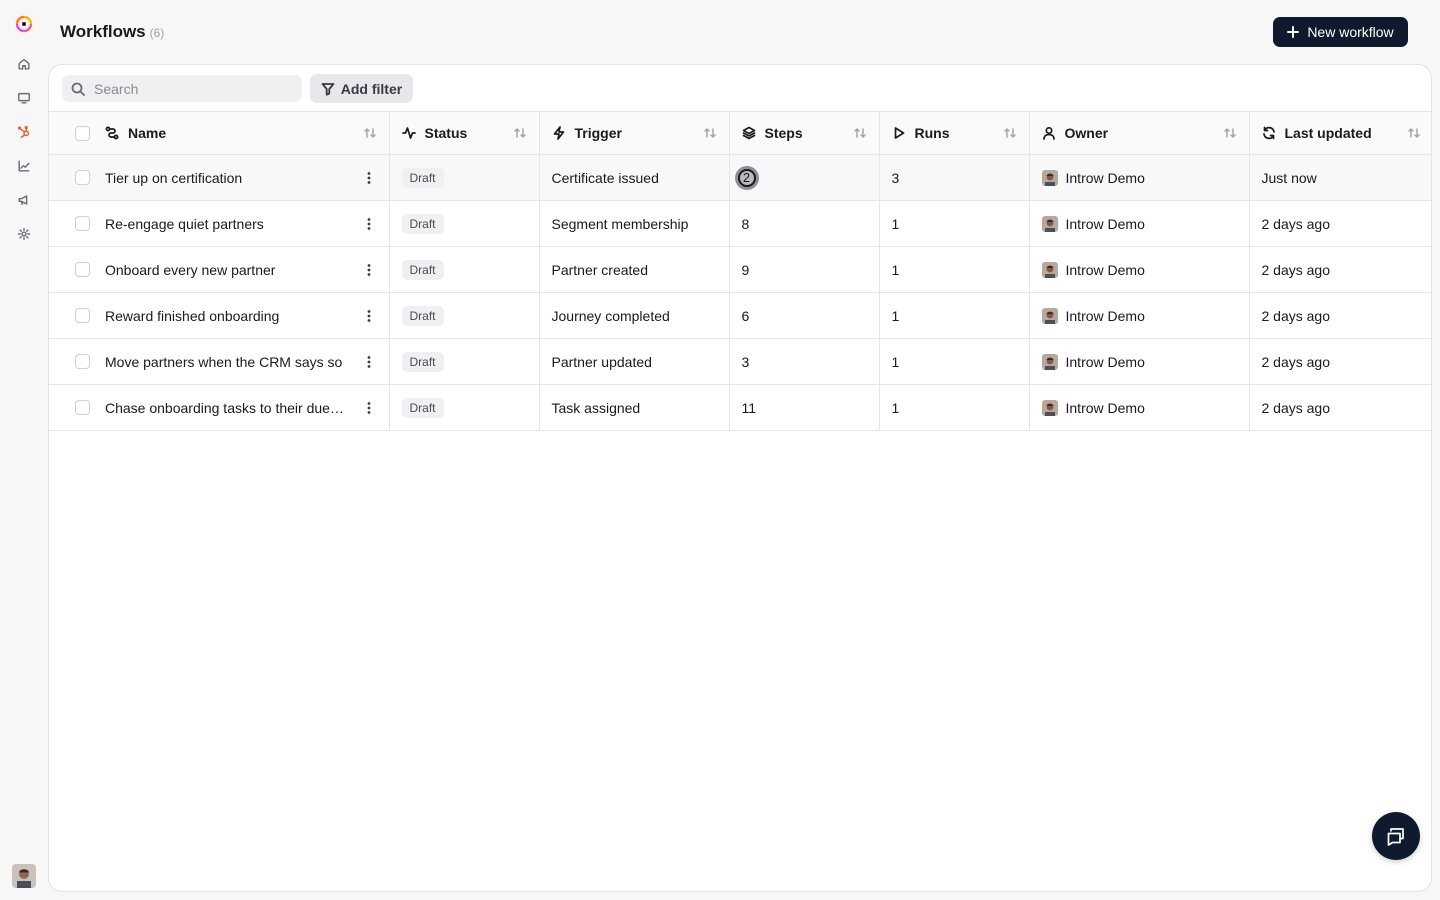 The width and height of the screenshot is (1440, 900). I want to click on home-icon, so click(24, 64).